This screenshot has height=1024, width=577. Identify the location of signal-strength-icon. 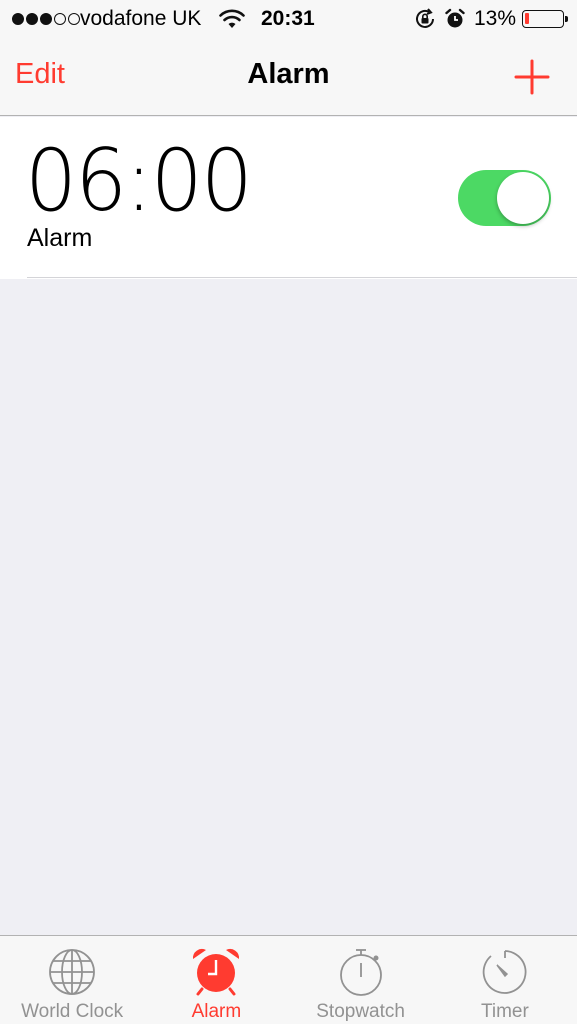
(46, 19).